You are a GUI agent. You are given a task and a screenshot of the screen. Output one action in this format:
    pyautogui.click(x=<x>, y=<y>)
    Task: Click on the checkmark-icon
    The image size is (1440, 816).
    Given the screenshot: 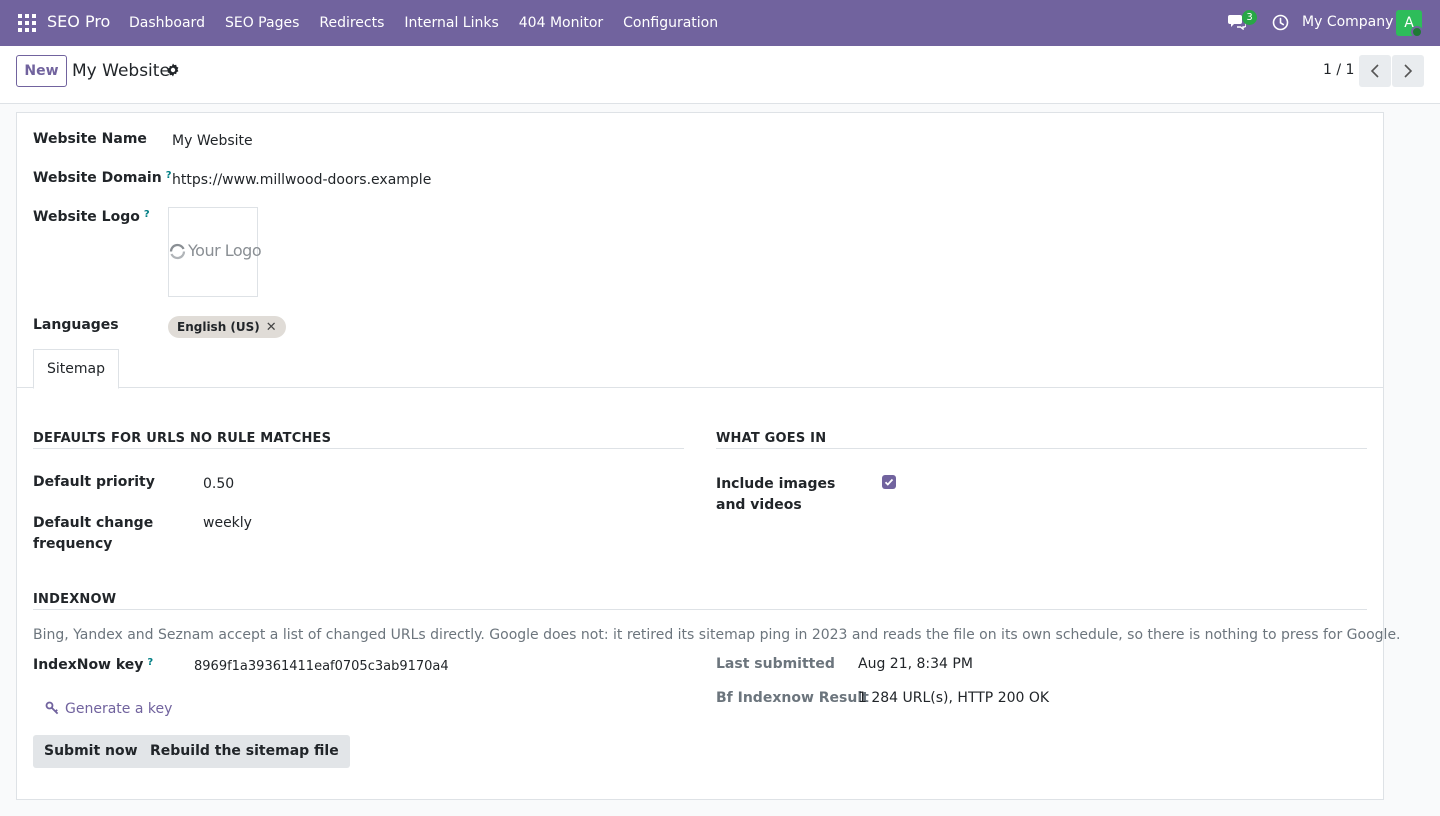 What is the action you would take?
    pyautogui.click(x=889, y=482)
    